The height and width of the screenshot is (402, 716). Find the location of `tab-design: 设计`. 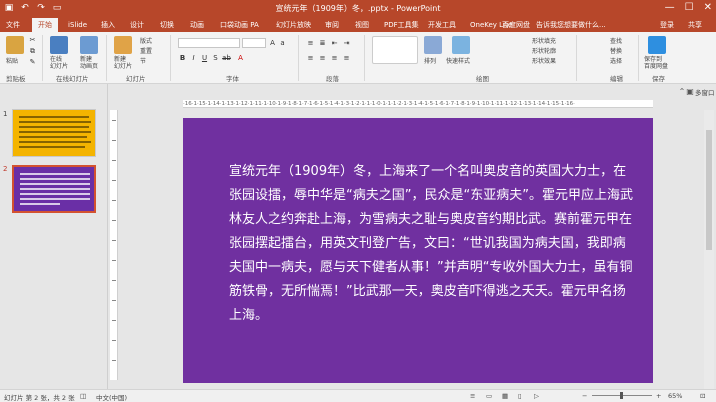

tab-design: 设计 is located at coordinates (137, 25).